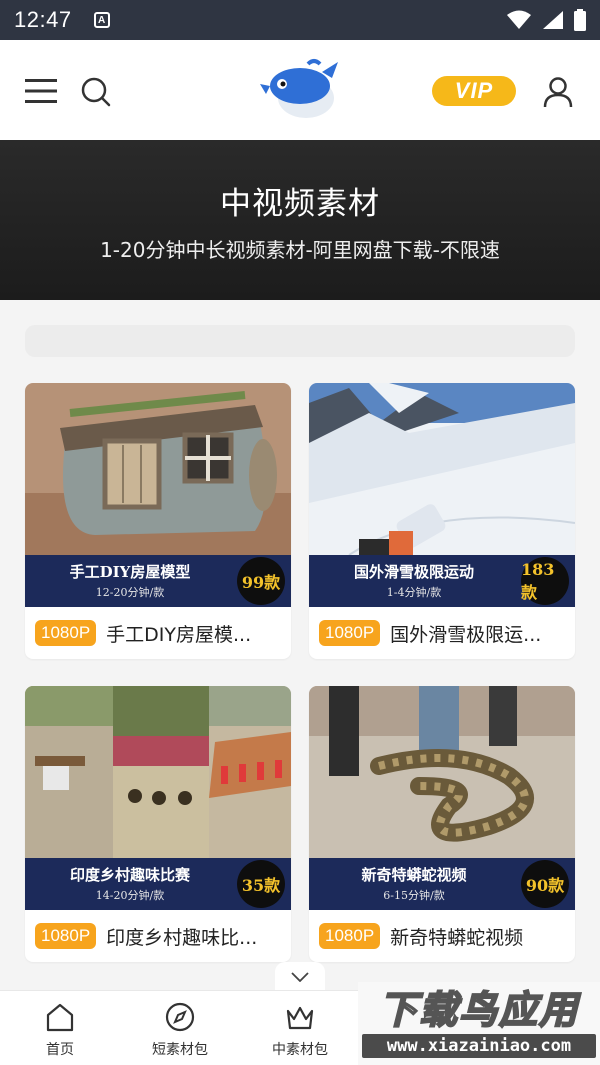 The image size is (600, 1065). I want to click on watermark-url: www.xiazainiao.com, so click(479, 1046).